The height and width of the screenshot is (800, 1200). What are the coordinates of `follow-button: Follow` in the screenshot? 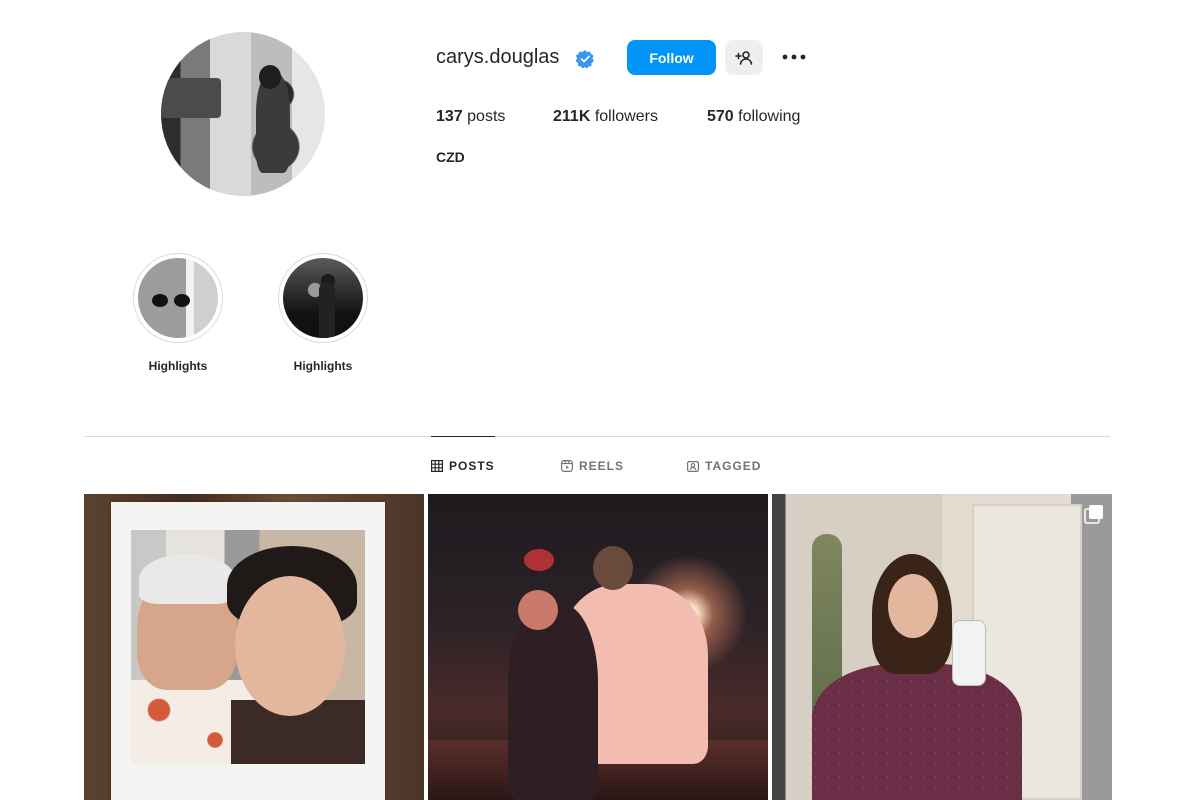 It's located at (671, 57).